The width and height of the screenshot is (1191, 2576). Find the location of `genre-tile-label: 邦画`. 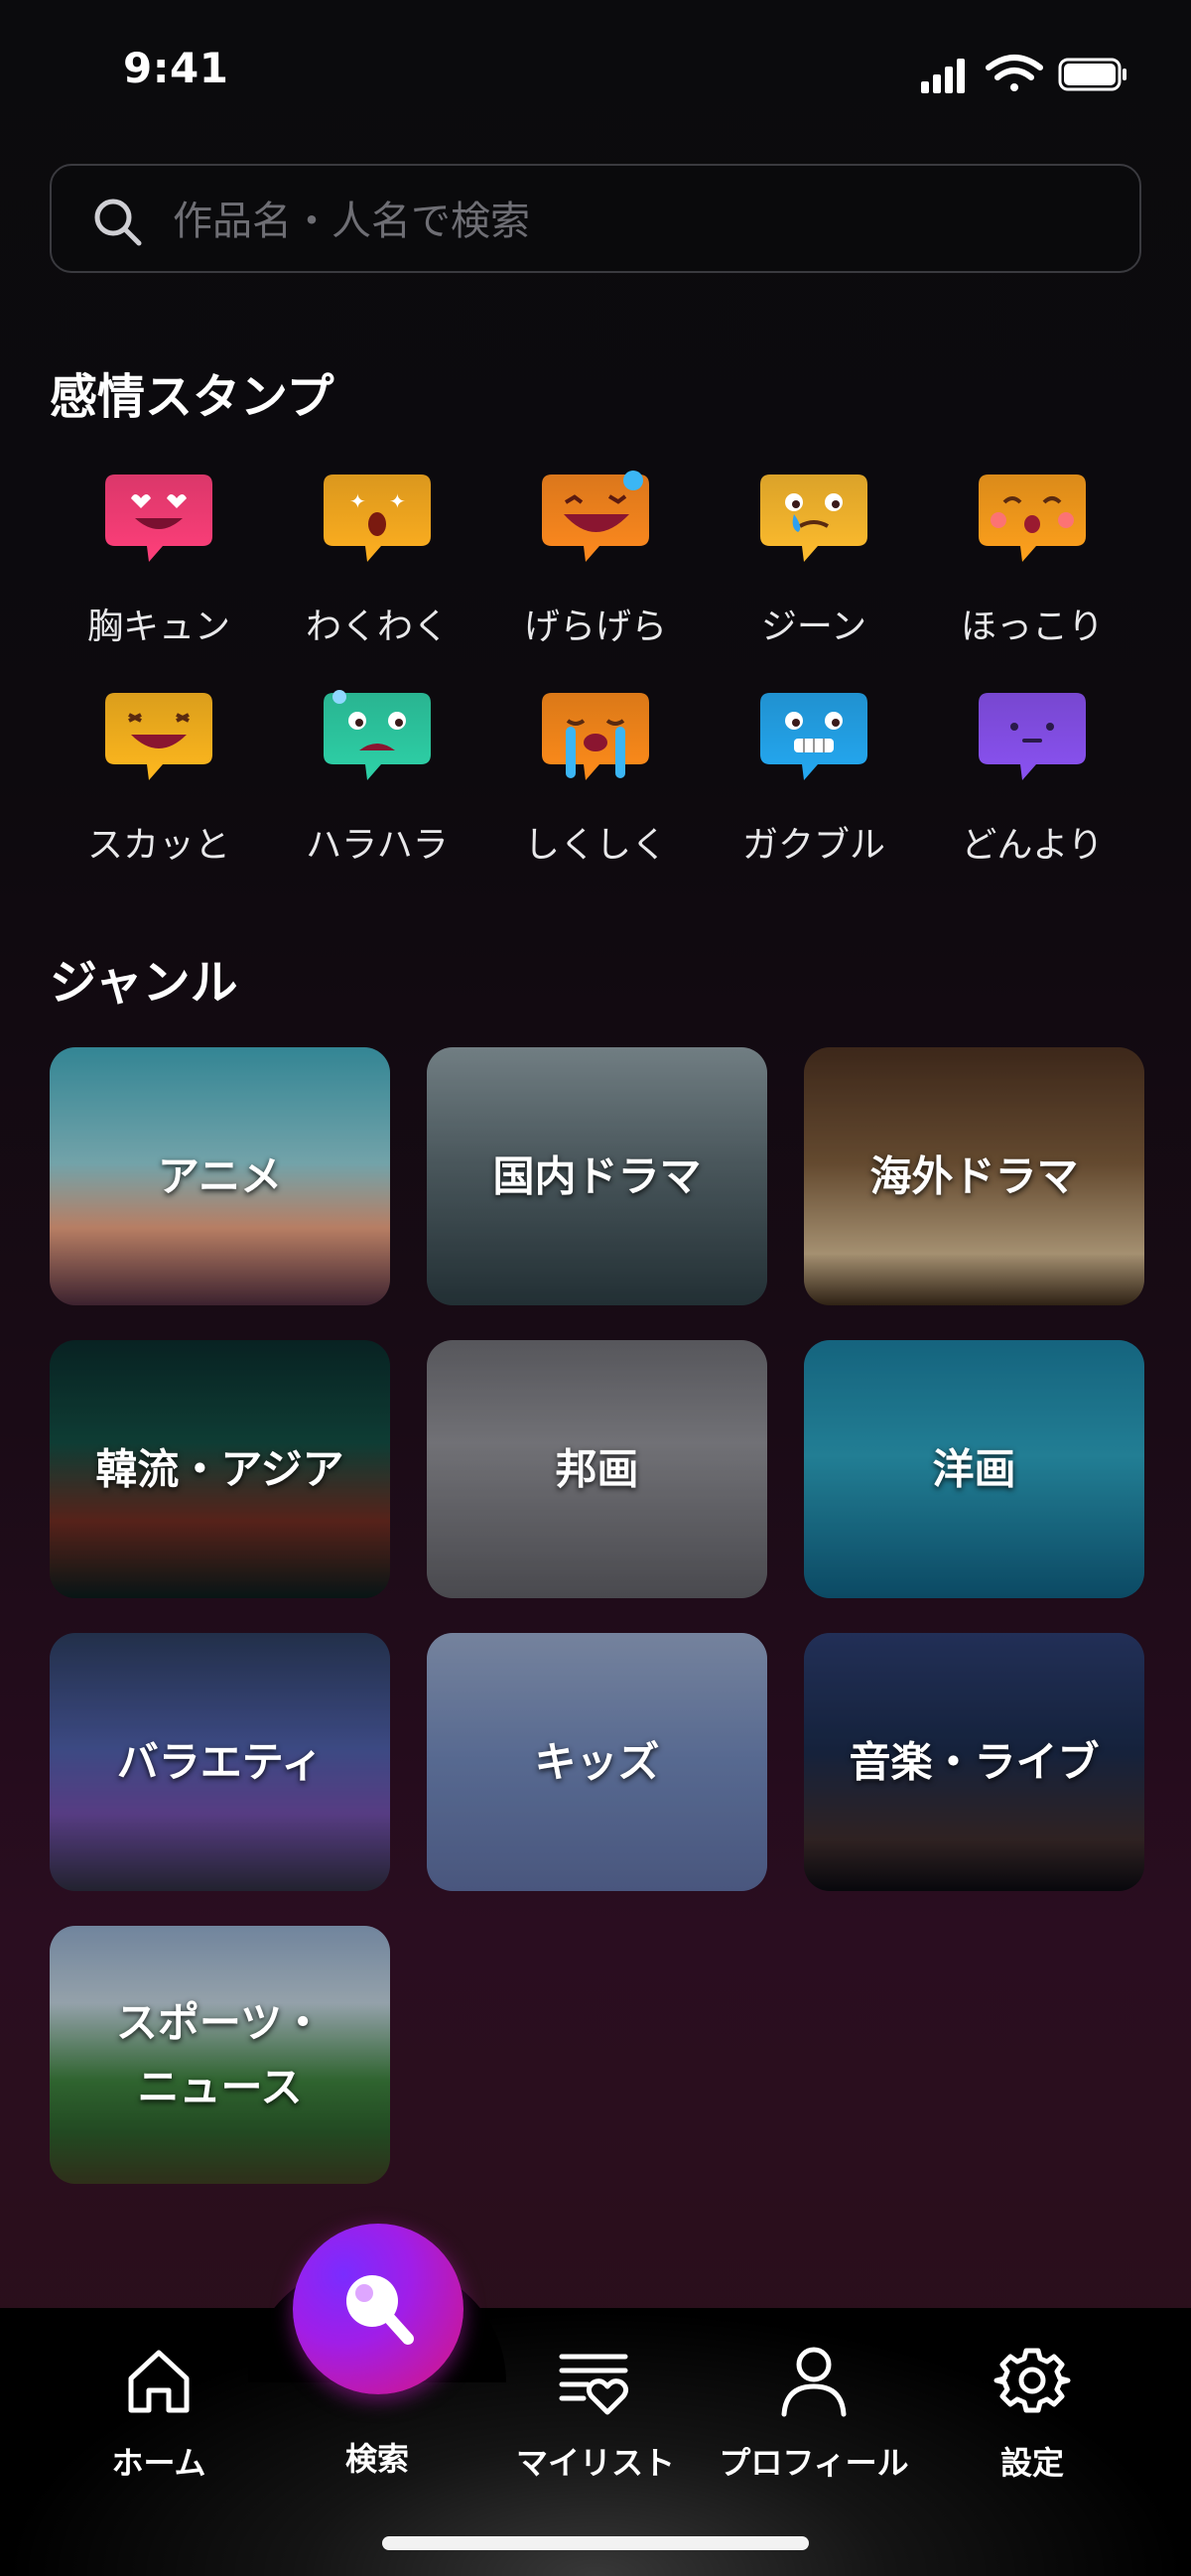

genre-tile-label: 邦画 is located at coordinates (597, 1469).